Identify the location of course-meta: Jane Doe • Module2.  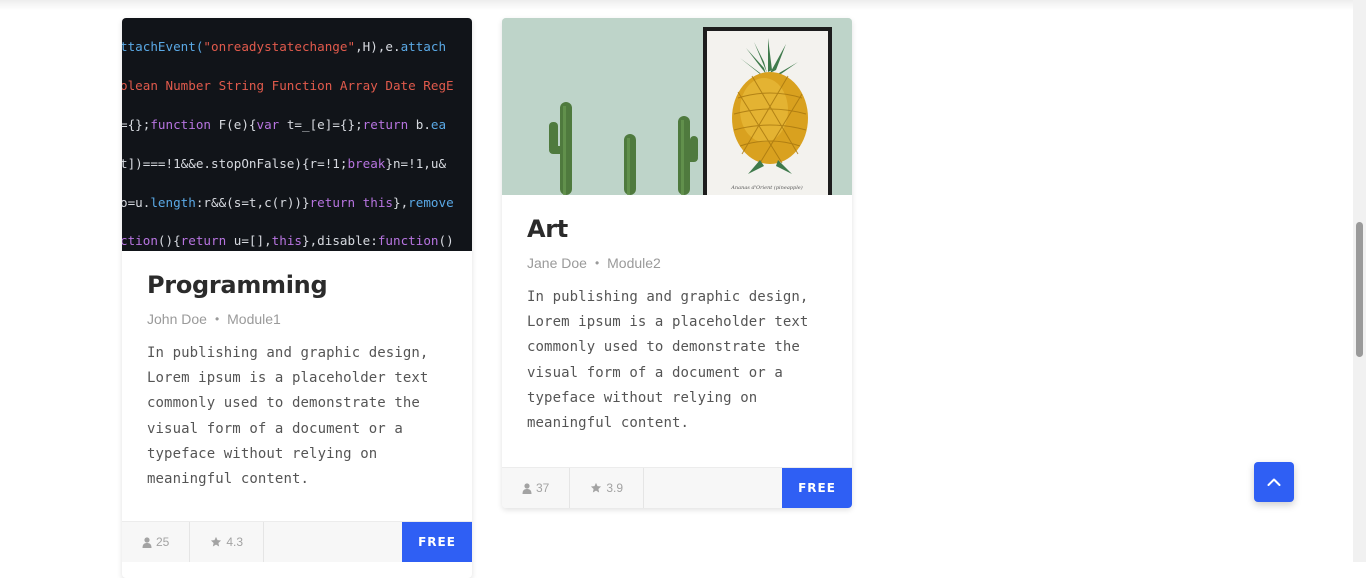
(677, 263).